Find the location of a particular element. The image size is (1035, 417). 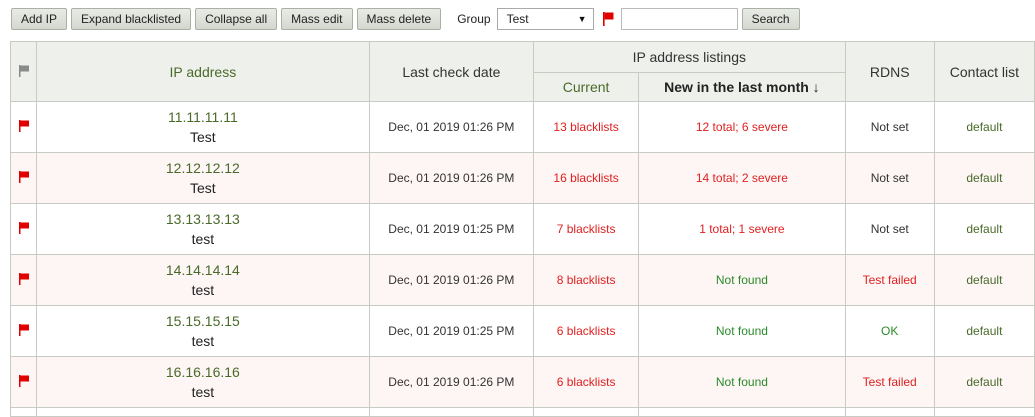

rdns-header: RDNS is located at coordinates (889, 71).